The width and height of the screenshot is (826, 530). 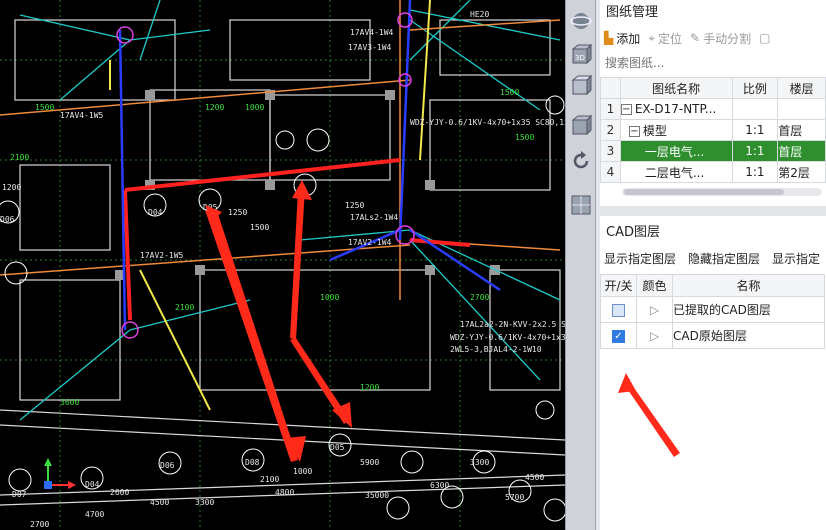 What do you see at coordinates (487, 122) in the screenshot?
I see `cad-label: WDZ-YJY-0.6/1KV-4x70+1x35 SC80,1x(WDZ-` at bounding box center [487, 122].